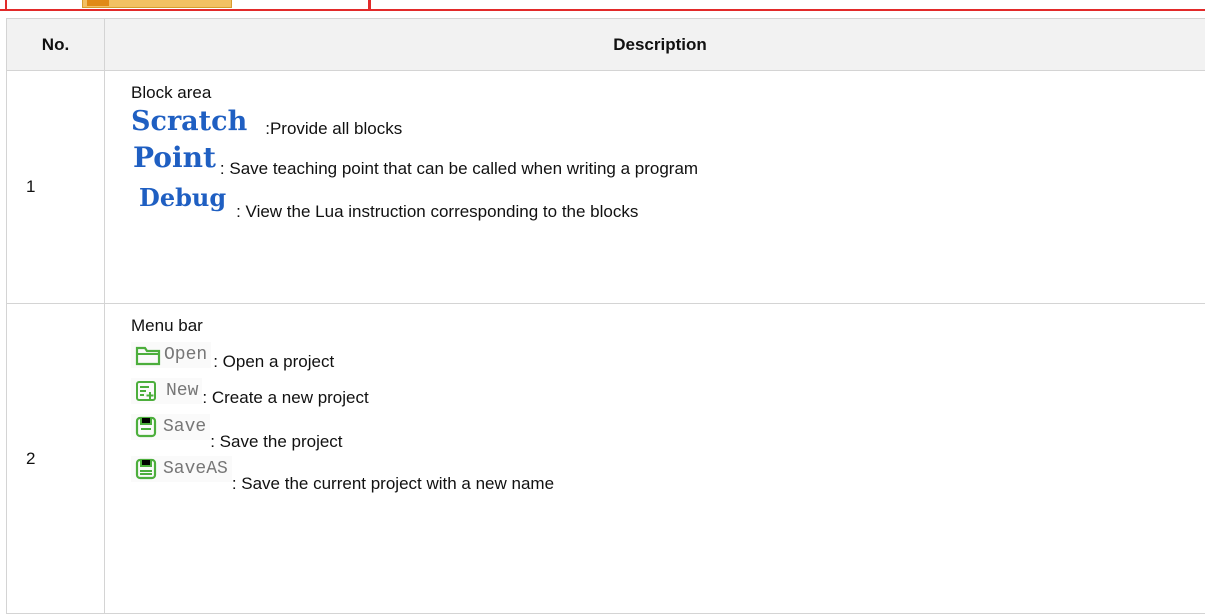 This screenshot has height=614, width=1205. What do you see at coordinates (157, 4) in the screenshot?
I see `toolbar-thumbnail` at bounding box center [157, 4].